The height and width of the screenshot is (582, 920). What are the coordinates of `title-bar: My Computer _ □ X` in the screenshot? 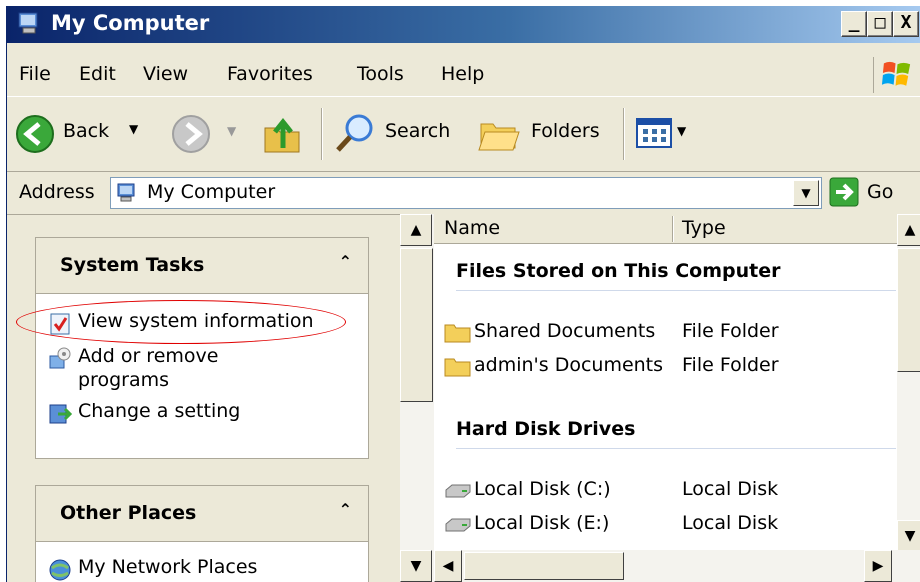 It's located at (463, 24).